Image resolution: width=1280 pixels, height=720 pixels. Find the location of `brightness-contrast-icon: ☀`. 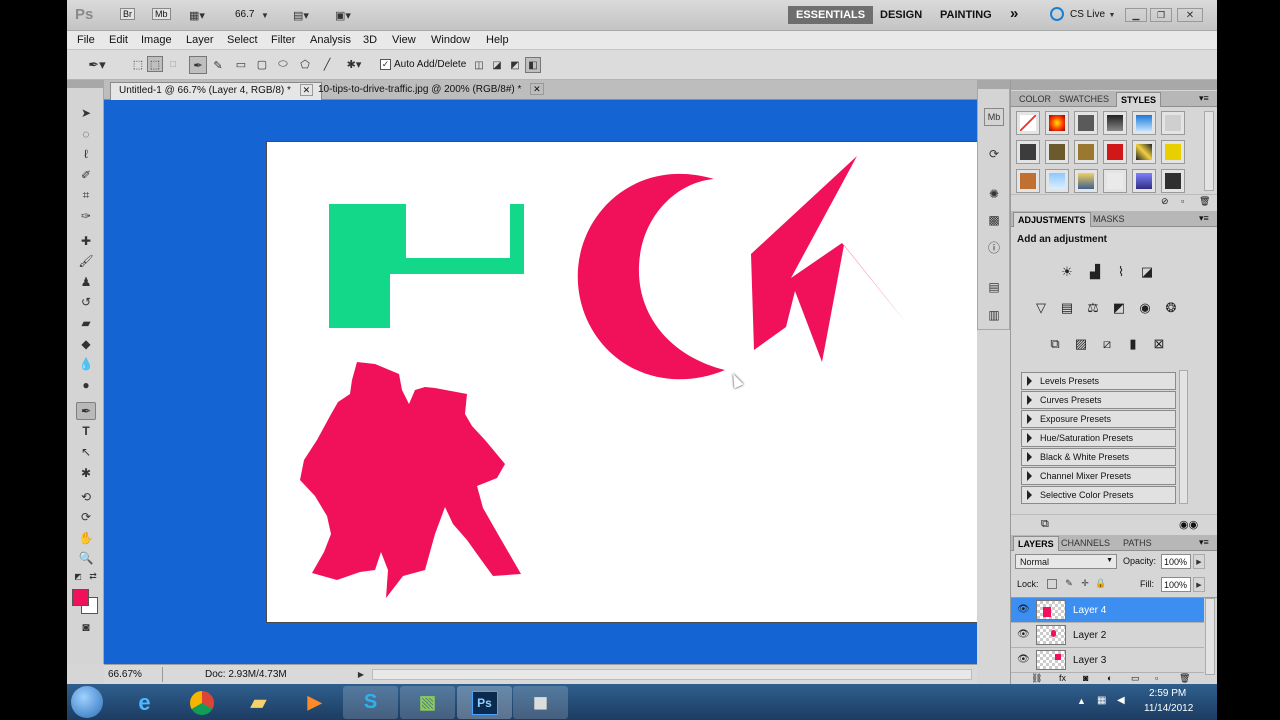

brightness-contrast-icon: ☀ is located at coordinates (1067, 272).